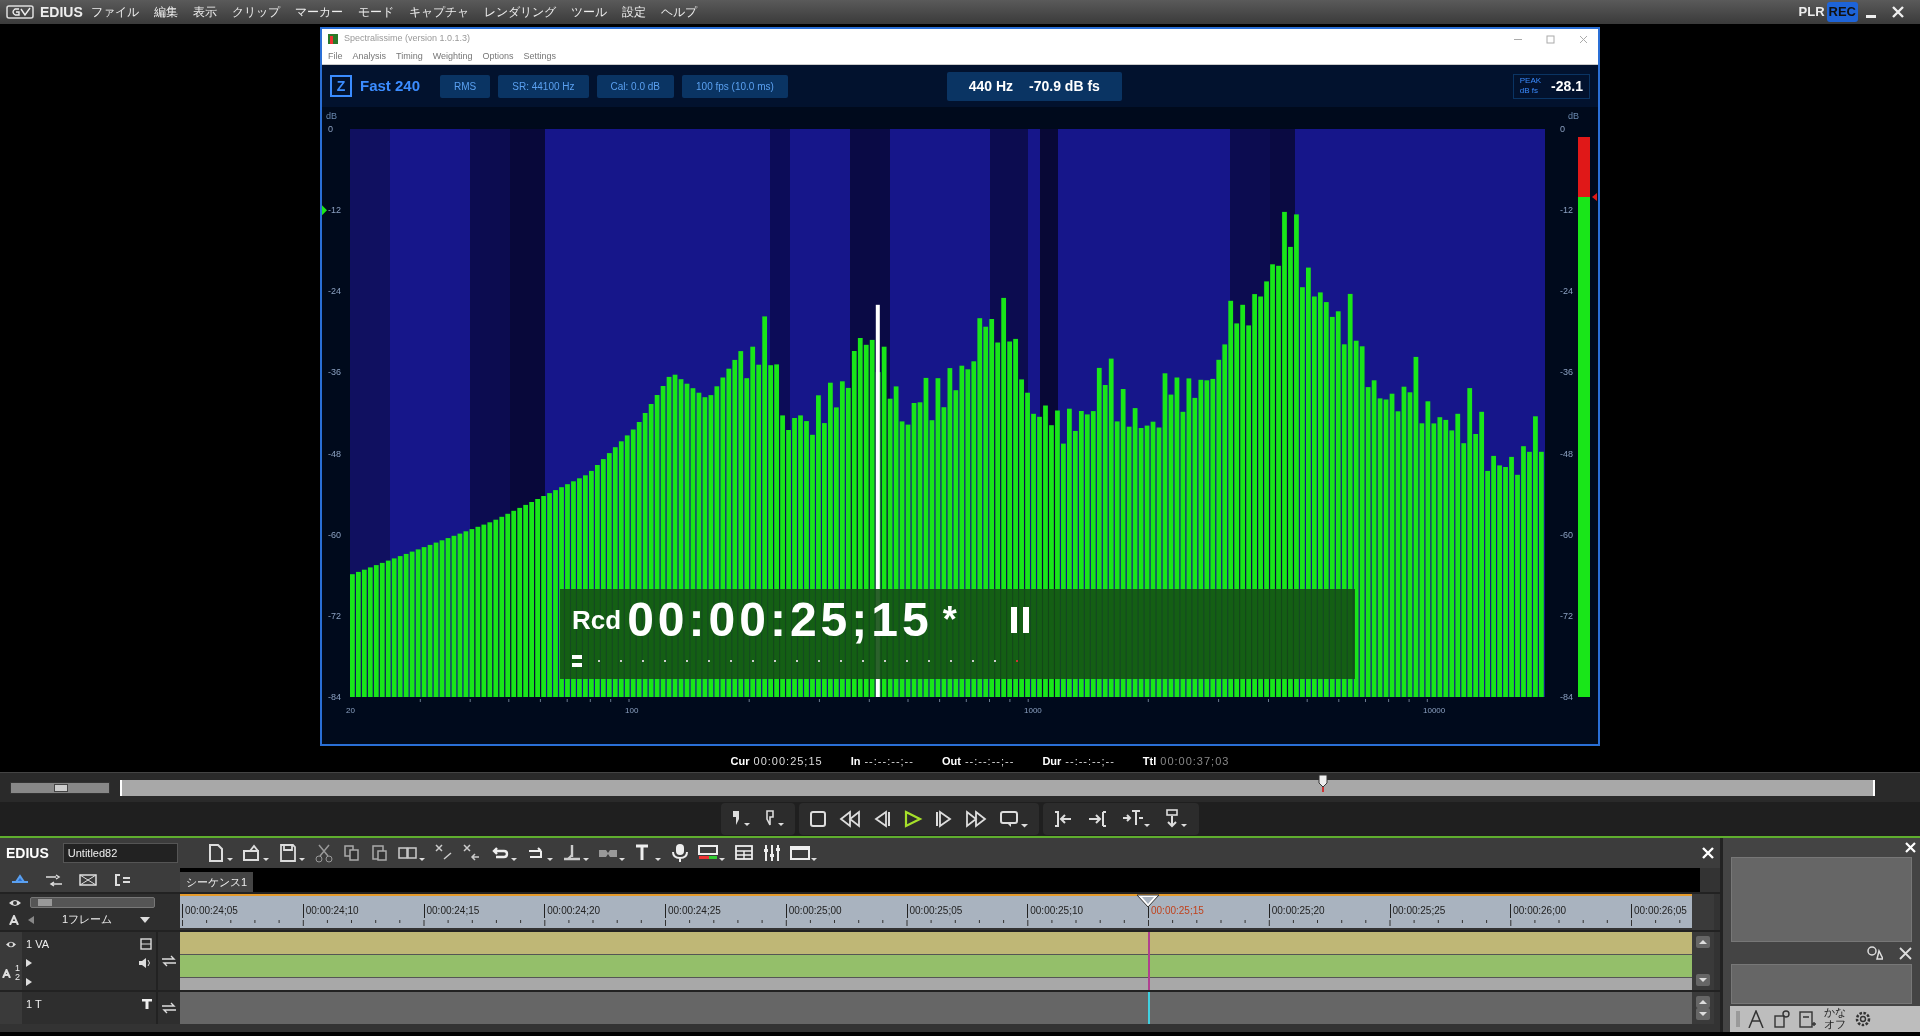  Describe the element at coordinates (375, 12) in the screenshot. I see `menu-item: モード` at that location.